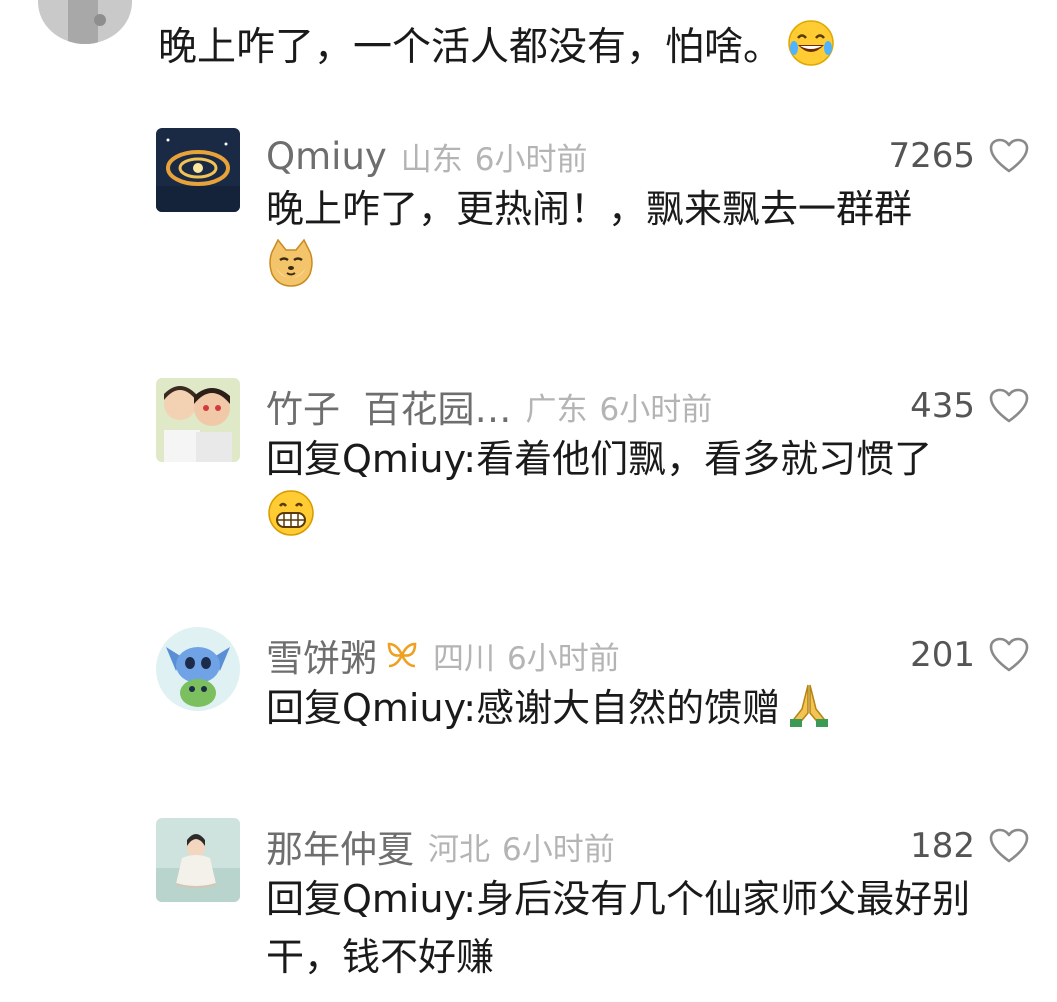 Image resolution: width=1057 pixels, height=1002 pixels. I want to click on top-comment-avatar, so click(85, 22).